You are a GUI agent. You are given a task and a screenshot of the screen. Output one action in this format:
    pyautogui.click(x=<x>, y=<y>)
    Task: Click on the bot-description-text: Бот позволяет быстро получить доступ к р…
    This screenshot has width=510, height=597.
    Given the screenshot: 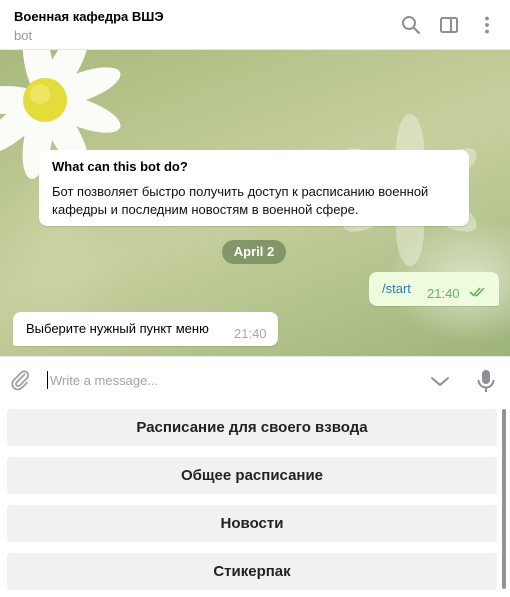 What is the action you would take?
    pyautogui.click(x=240, y=200)
    